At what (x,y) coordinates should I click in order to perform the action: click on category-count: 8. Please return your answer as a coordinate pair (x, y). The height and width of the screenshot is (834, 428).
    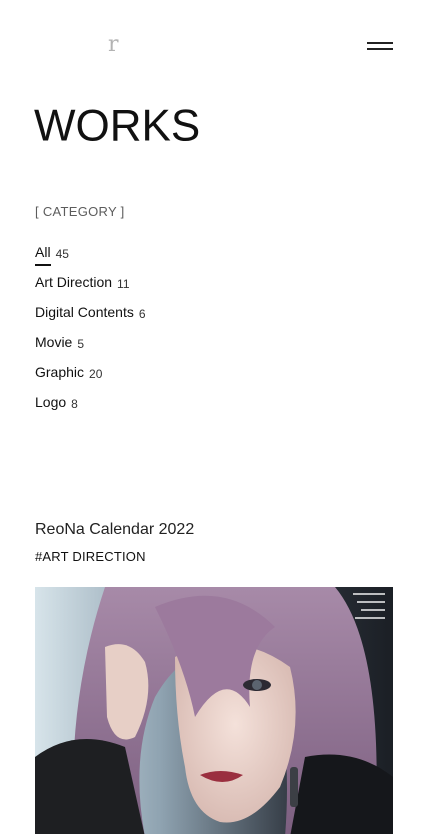
    Looking at the image, I should click on (74, 404).